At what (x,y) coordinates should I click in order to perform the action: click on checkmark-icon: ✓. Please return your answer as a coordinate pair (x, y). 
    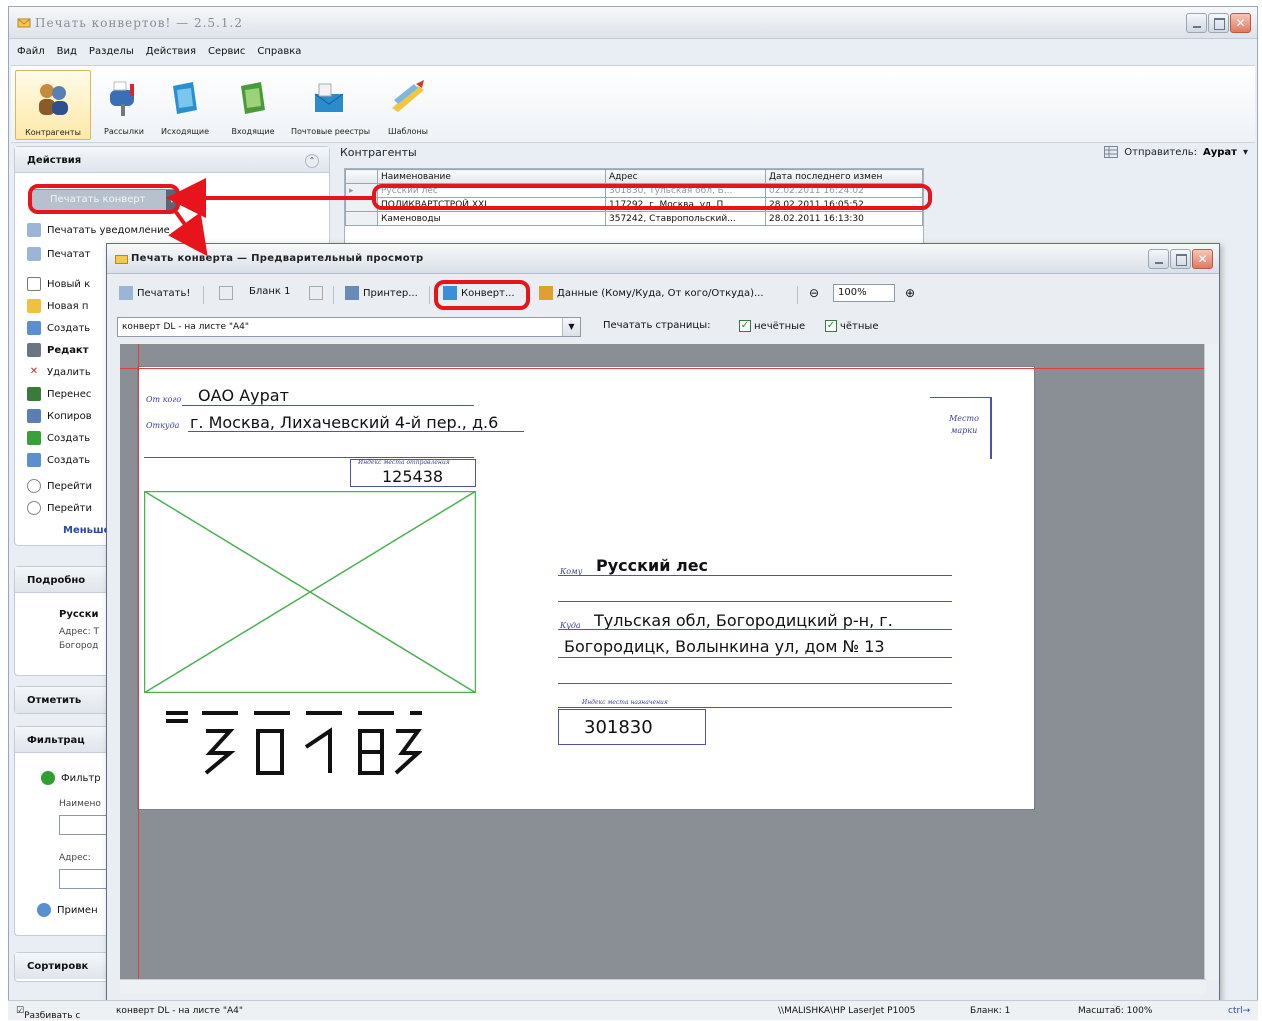
    Looking at the image, I should click on (745, 326).